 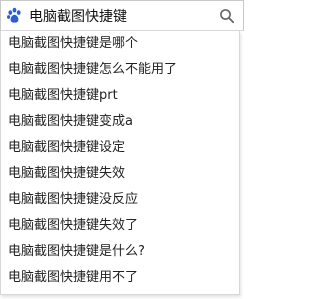 What do you see at coordinates (120, 226) in the screenshot?
I see `suggestion-item: 电脑截图快捷键失效了` at bounding box center [120, 226].